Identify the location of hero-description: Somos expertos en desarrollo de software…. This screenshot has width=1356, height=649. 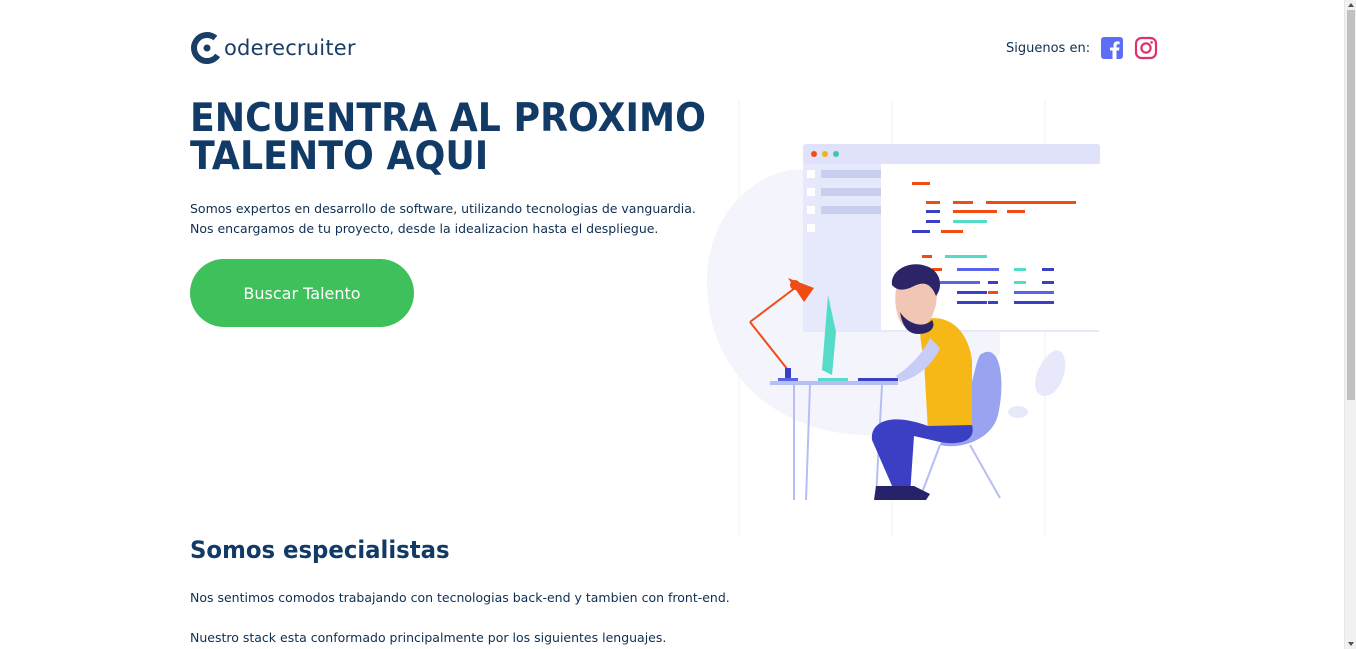
(460, 219).